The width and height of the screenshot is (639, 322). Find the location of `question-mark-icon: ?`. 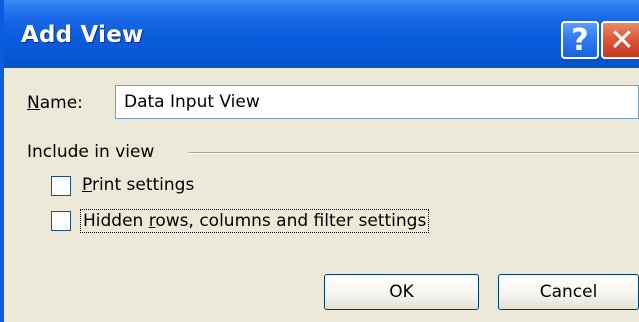

question-mark-icon: ? is located at coordinates (580, 40).